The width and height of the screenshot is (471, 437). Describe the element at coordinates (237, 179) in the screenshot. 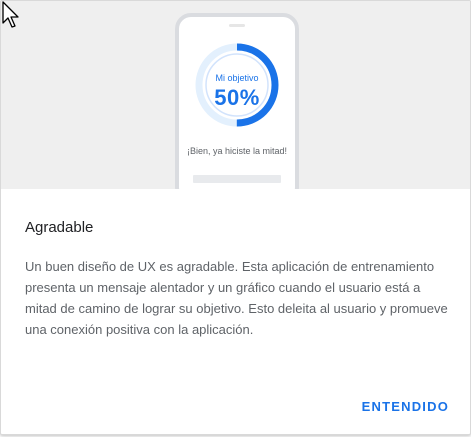

I see `placeholder-bar` at that location.